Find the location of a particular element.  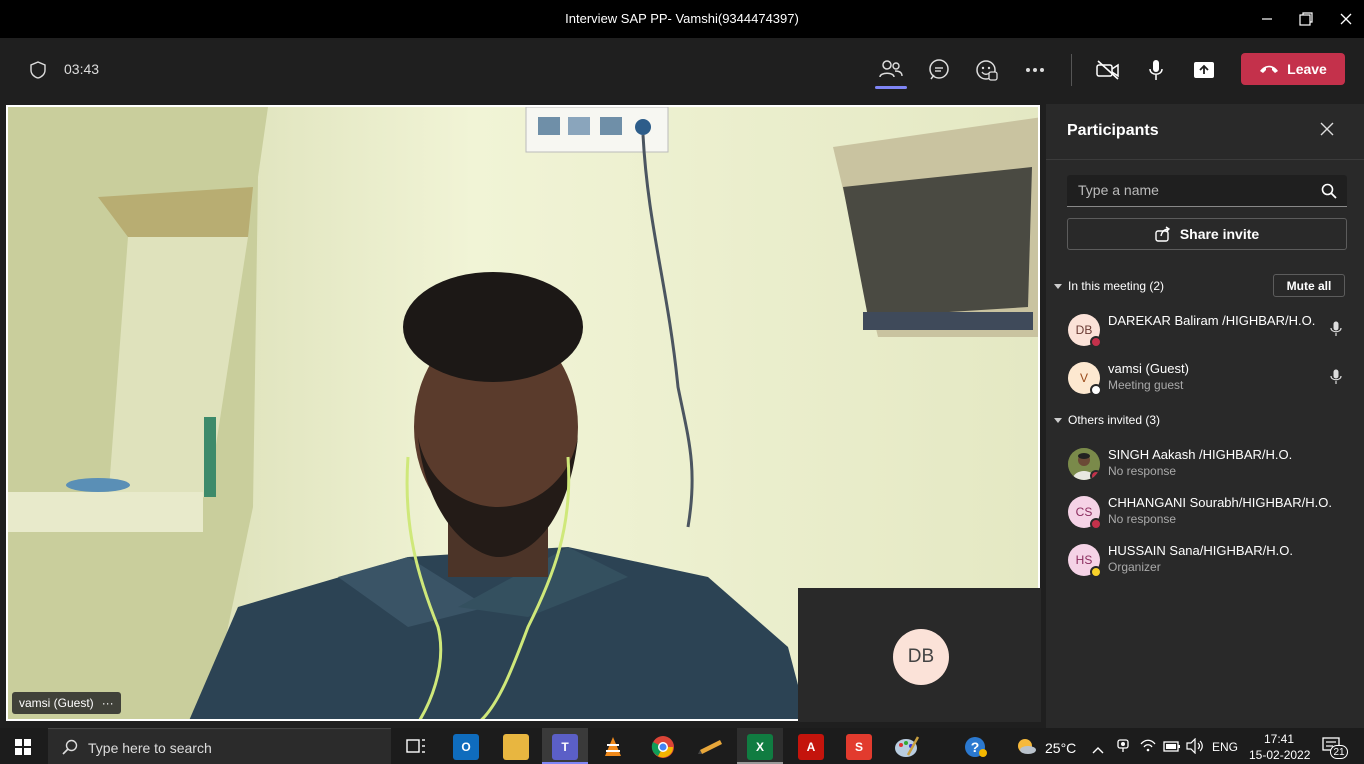

minimize-icon is located at coordinates (1267, 19).